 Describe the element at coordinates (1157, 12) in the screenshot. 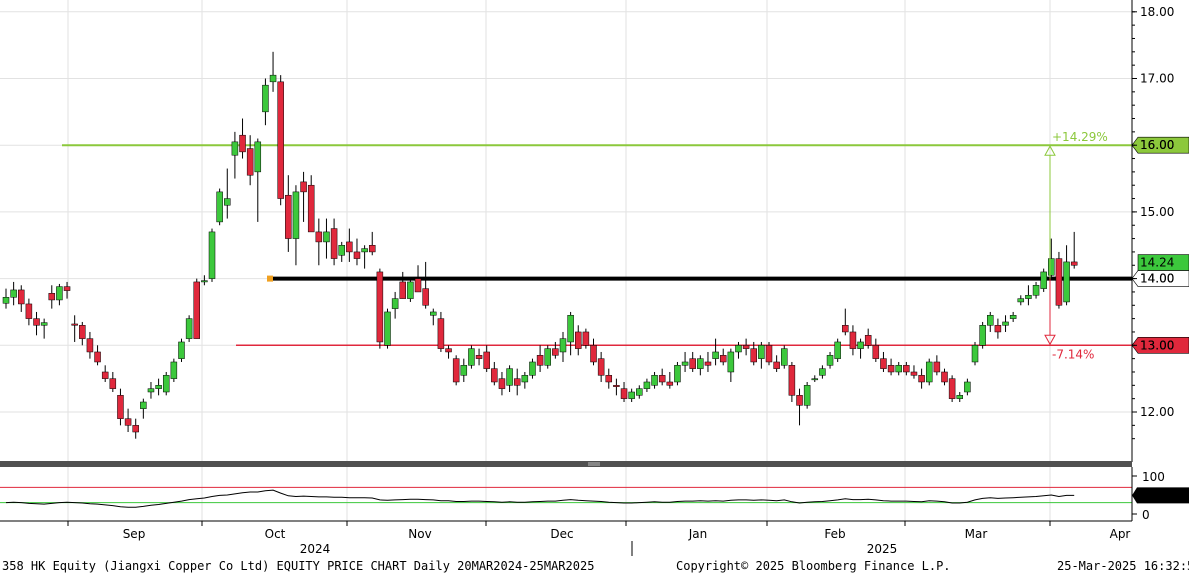

I see `ytick-label: 18.00` at that location.